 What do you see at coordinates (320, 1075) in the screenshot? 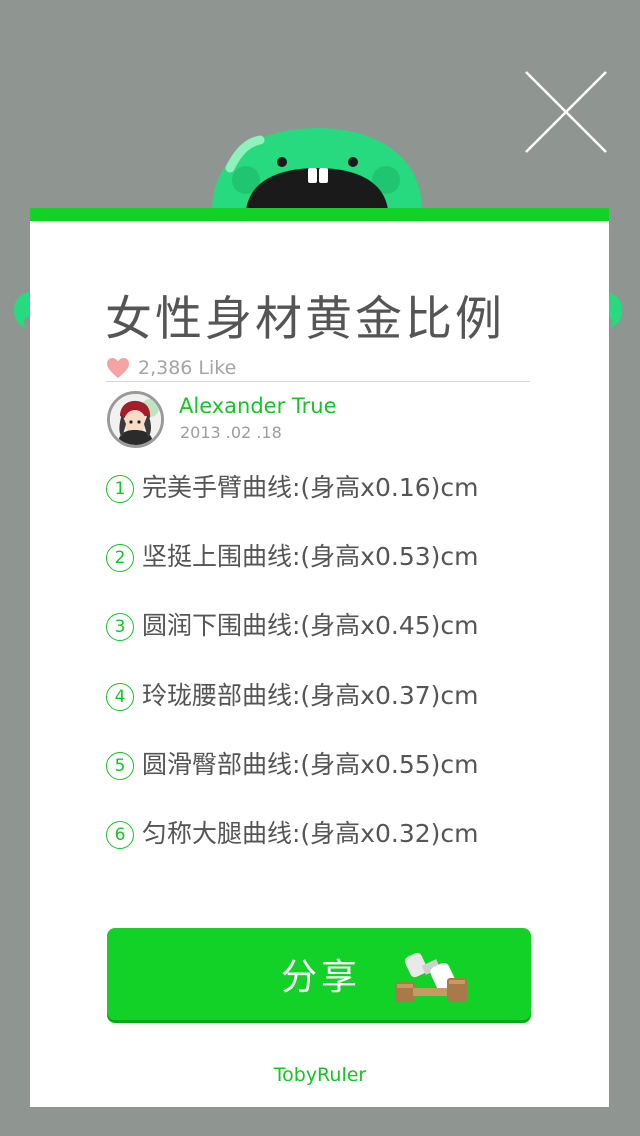
I see `footer-brand: TobyRuler` at bounding box center [320, 1075].